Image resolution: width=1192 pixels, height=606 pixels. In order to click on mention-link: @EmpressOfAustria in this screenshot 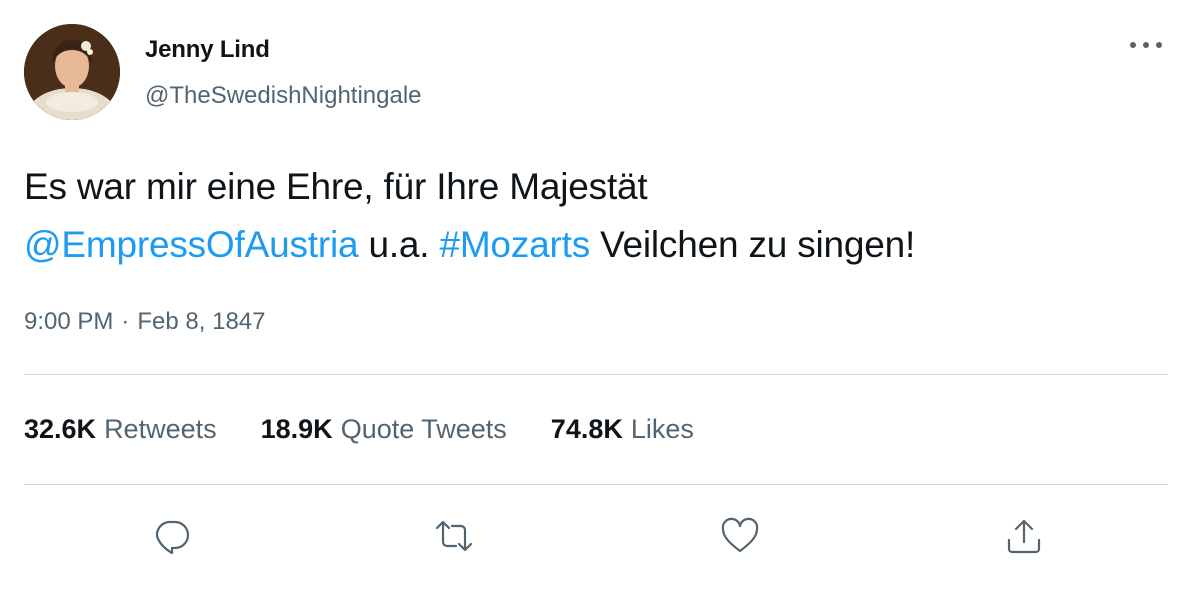, I will do `click(191, 244)`.